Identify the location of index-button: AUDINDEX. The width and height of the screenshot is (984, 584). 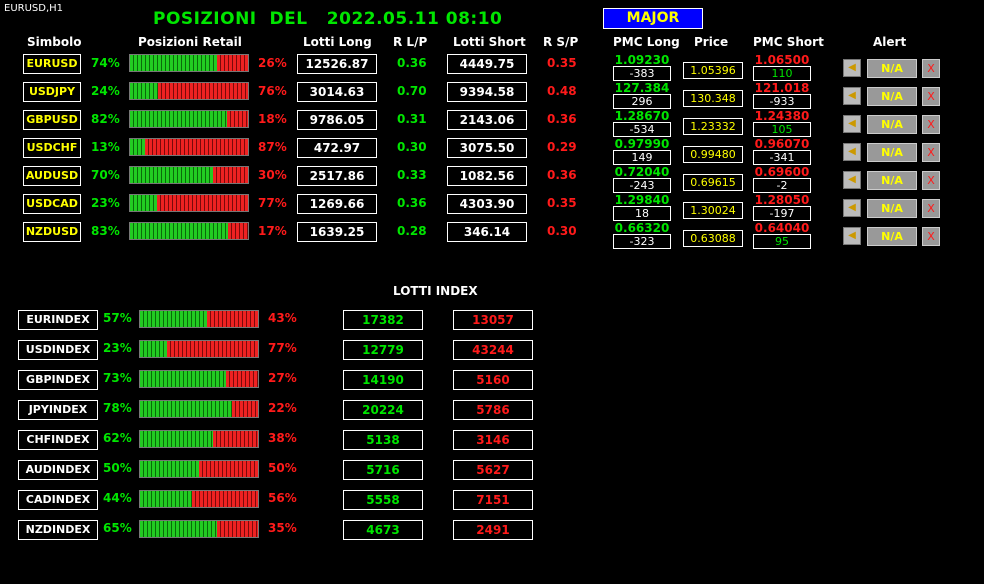
(58, 470).